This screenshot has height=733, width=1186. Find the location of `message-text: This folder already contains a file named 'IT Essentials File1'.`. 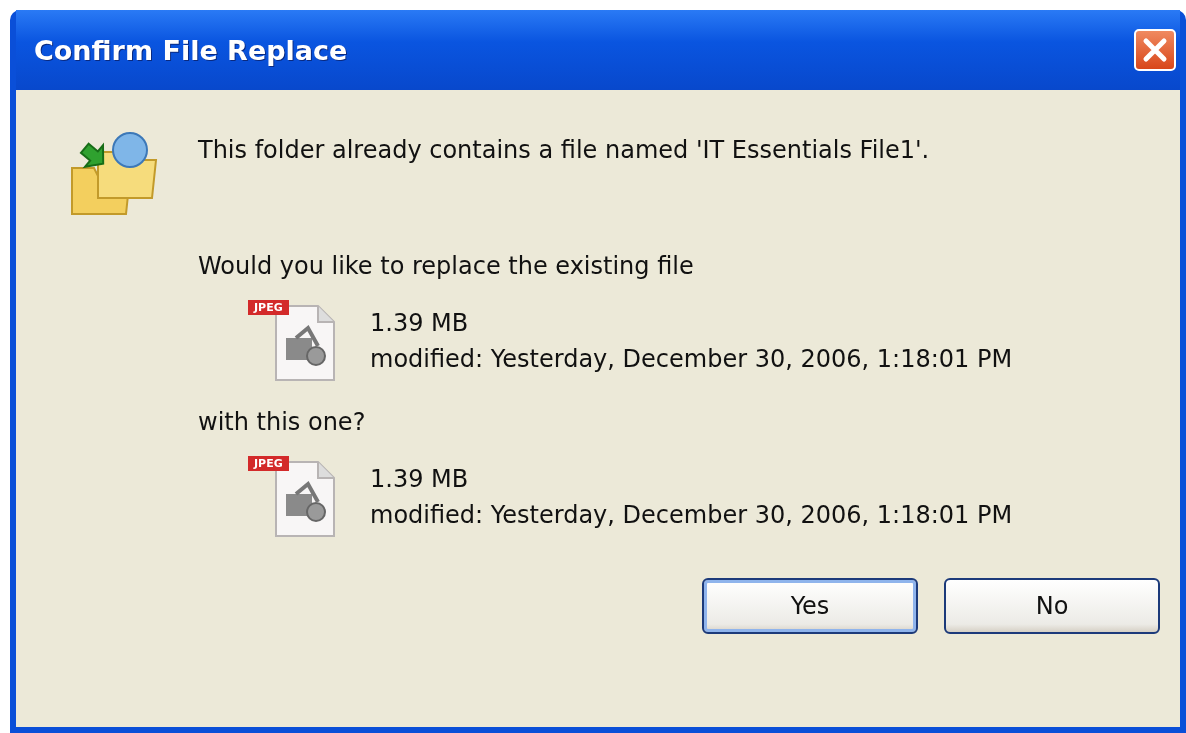

message-text: This folder already contains a file named 'IT Essentials File1'. is located at coordinates (564, 150).